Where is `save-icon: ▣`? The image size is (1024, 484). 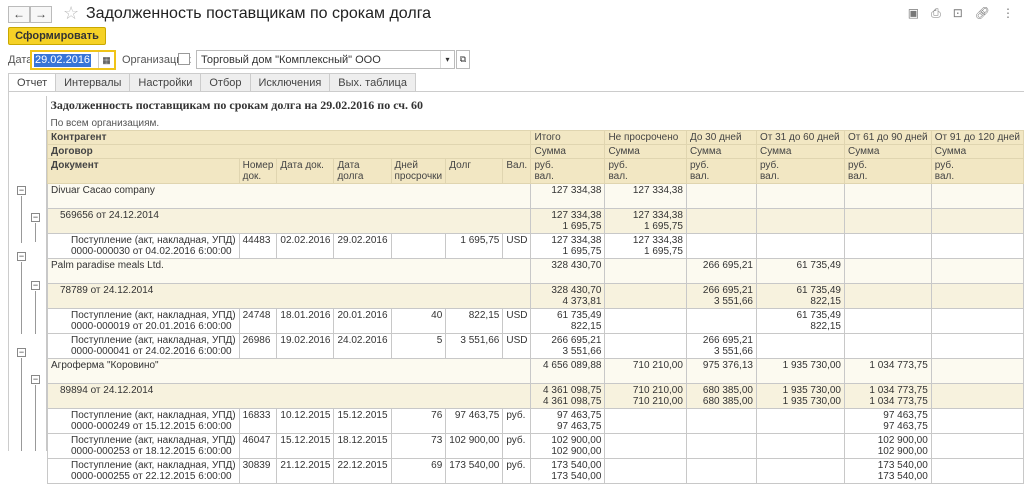
save-icon: ▣ is located at coordinates (913, 13).